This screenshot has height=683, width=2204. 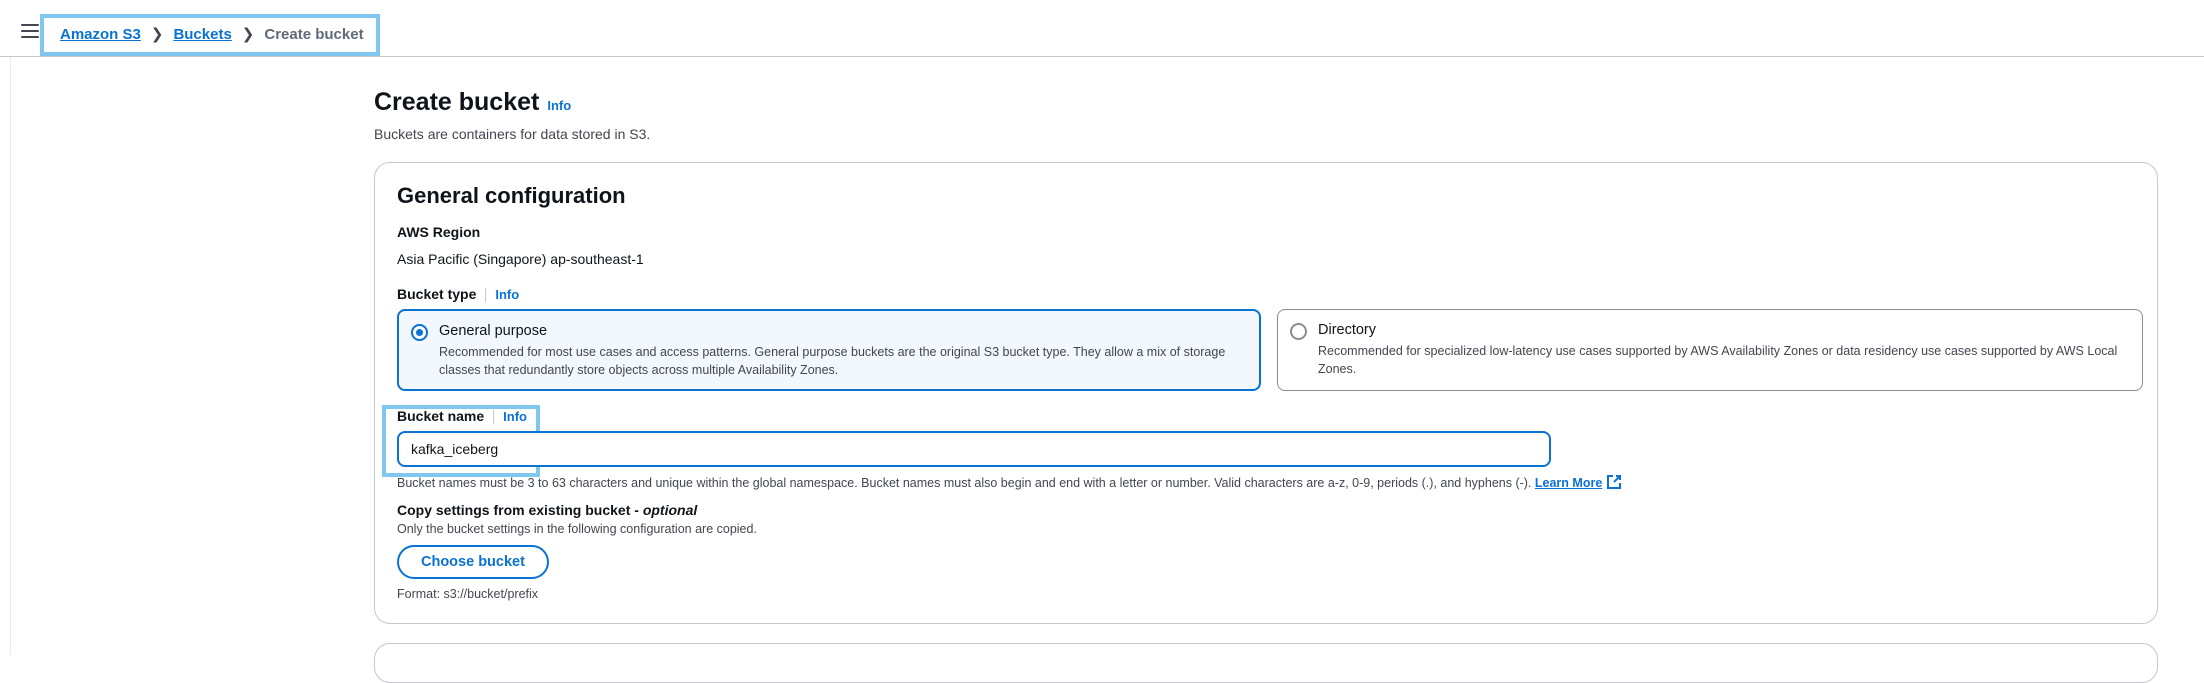 What do you see at coordinates (30, 31) in the screenshot?
I see `menu-icon` at bounding box center [30, 31].